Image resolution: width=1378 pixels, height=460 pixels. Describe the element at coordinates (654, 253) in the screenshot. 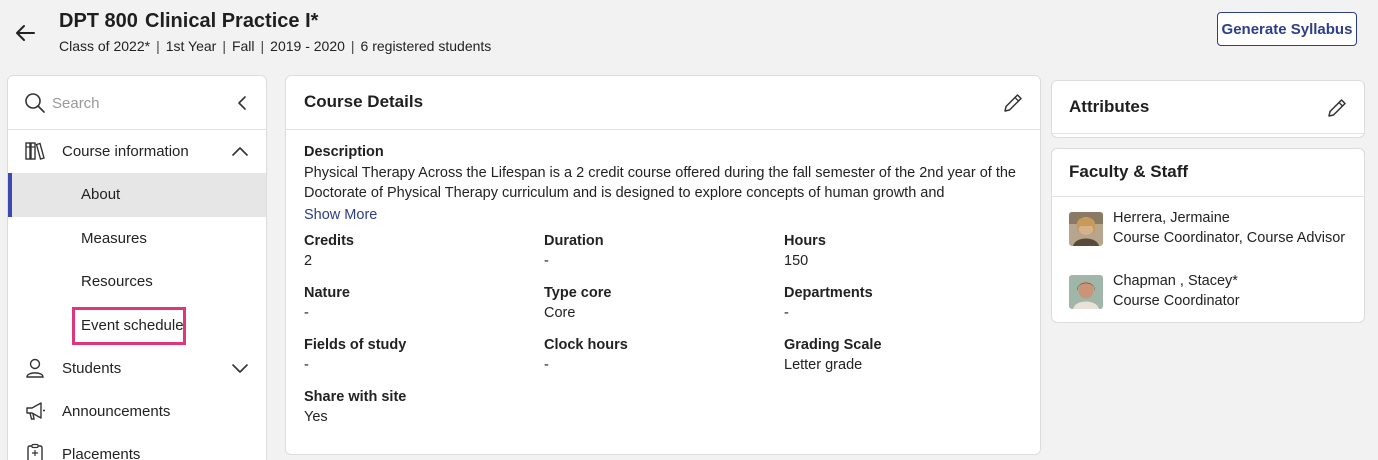

I see `field-duration: Duration -` at that location.